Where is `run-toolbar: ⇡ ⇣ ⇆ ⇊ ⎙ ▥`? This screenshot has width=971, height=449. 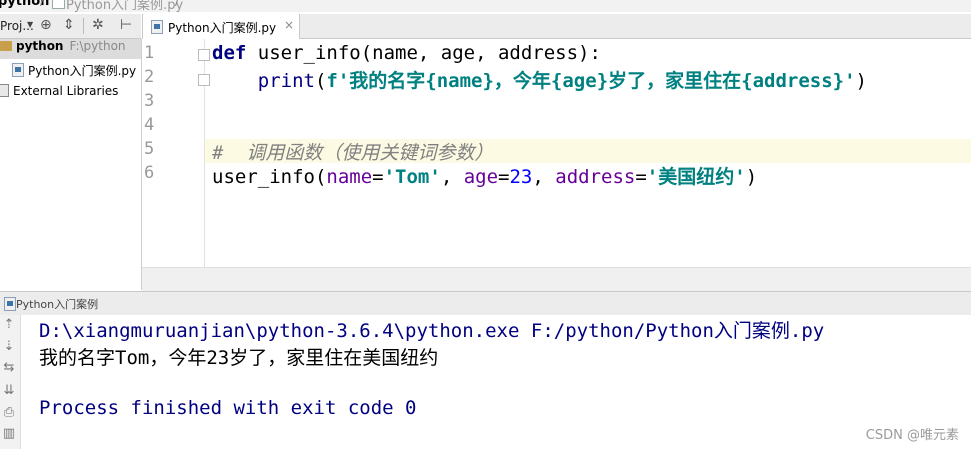 run-toolbar: ⇡ ⇣ ⇆ ⇊ ⎙ ▥ is located at coordinates (10, 382).